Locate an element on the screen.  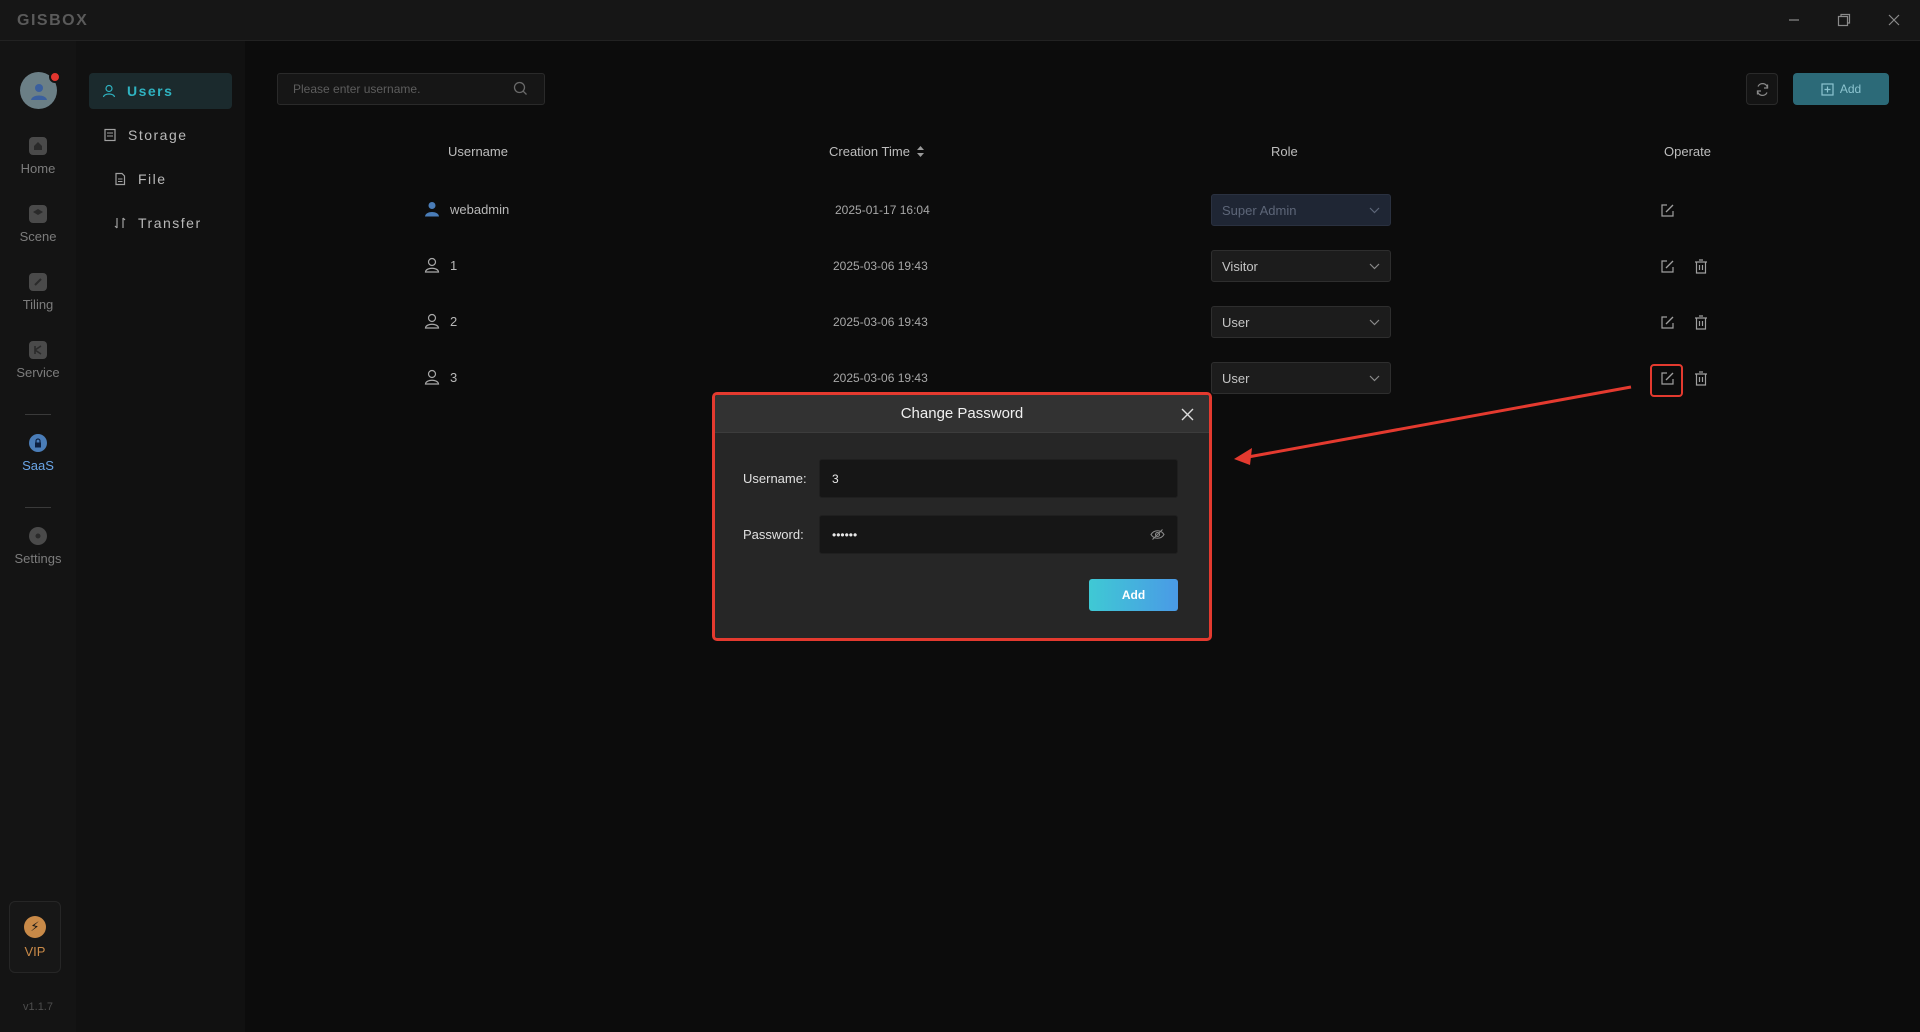
lock-icon is located at coordinates (38, 443).